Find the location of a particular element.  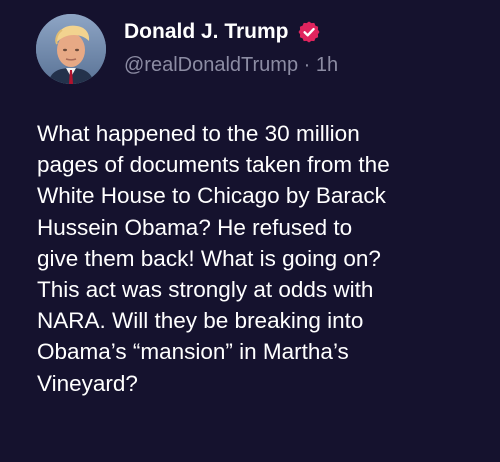

meta-row: @realDonaldTrump · 1h is located at coordinates (231, 65).